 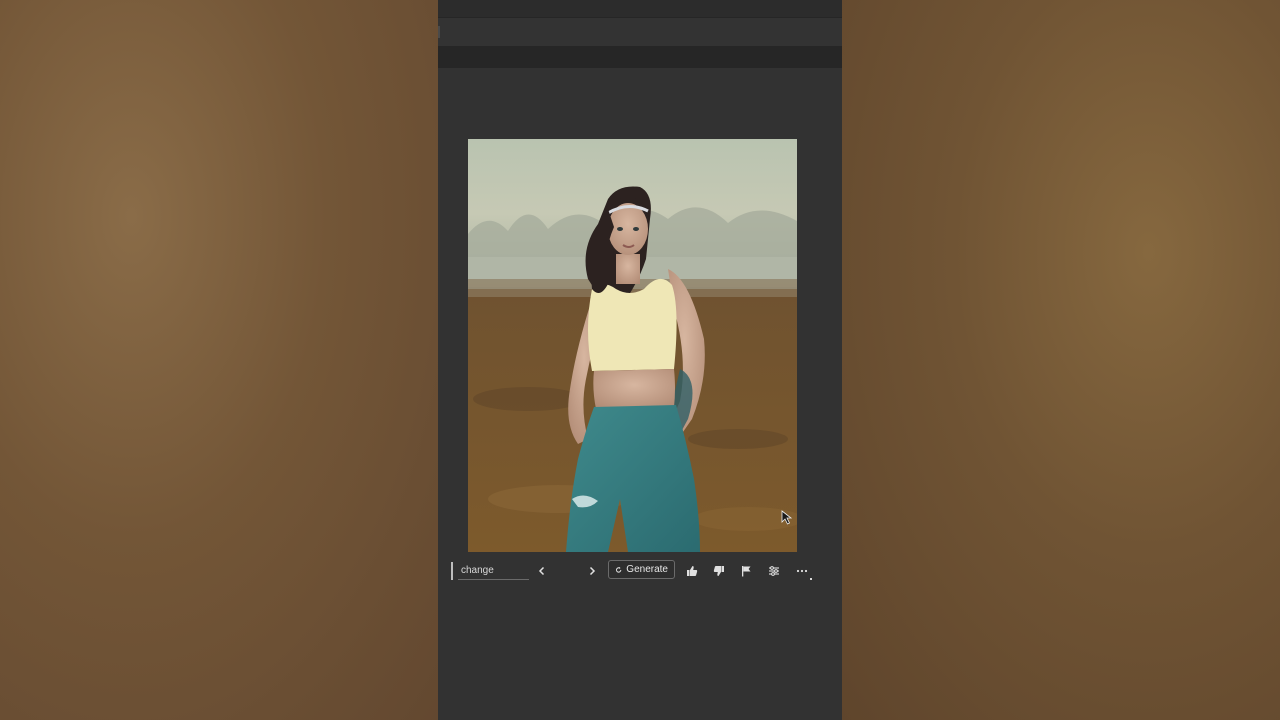 What do you see at coordinates (452, 571) in the screenshot?
I see `task-bar-grip` at bounding box center [452, 571].